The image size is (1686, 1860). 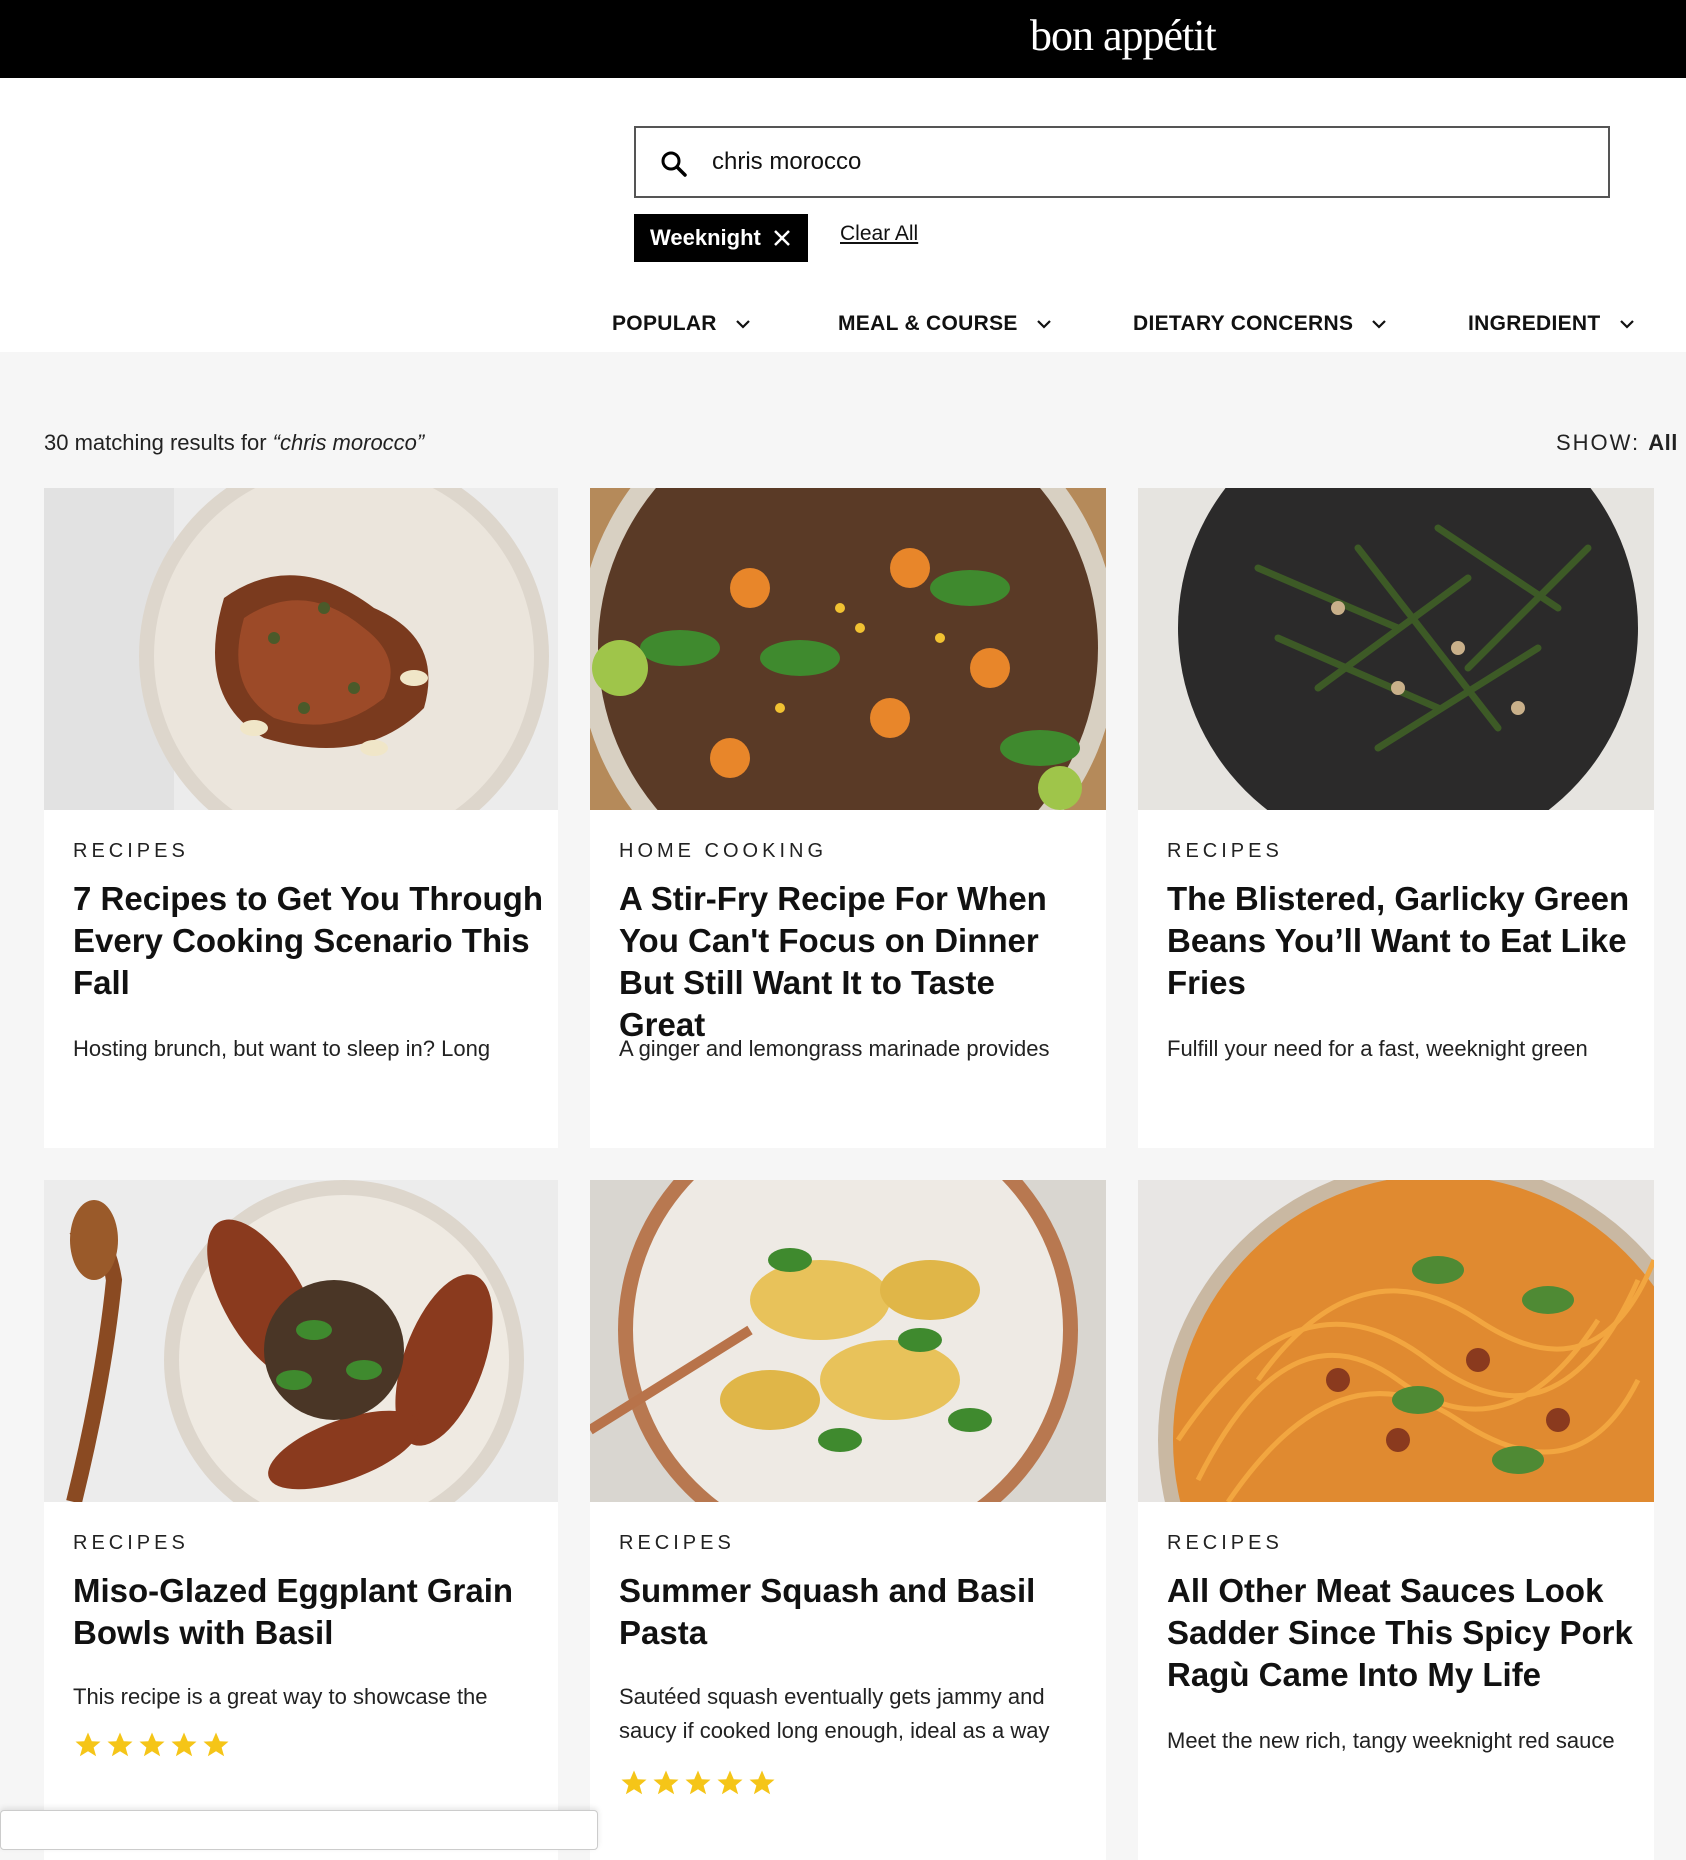 What do you see at coordinates (705, 237) in the screenshot?
I see `chip-label: Weeknight` at bounding box center [705, 237].